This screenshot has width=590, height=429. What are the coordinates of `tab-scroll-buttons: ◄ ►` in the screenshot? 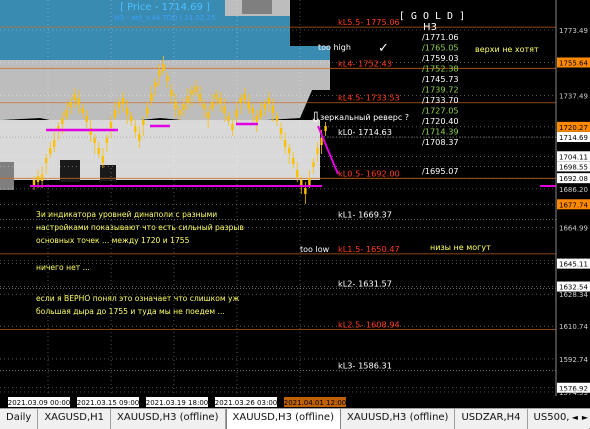 It's located at (579, 418).